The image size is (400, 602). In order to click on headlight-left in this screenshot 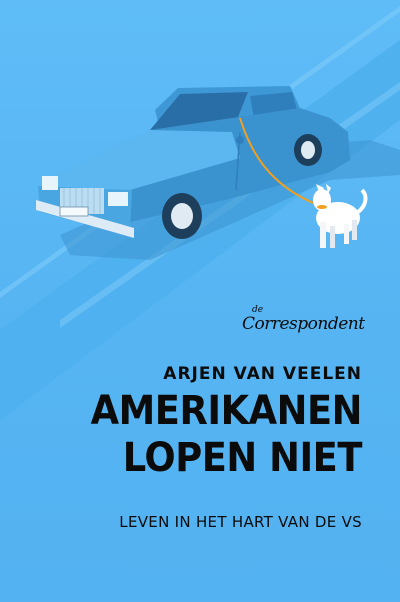, I will do `click(50, 183)`.